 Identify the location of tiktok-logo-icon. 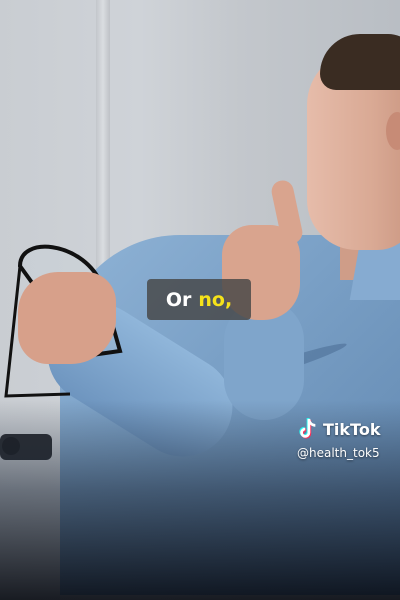
(307, 428).